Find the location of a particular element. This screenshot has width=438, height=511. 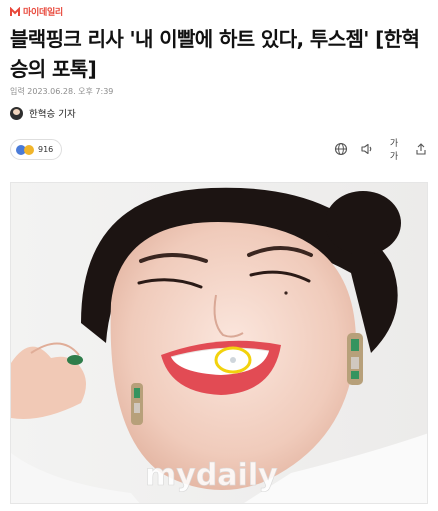

reaction-button: 916 is located at coordinates (36, 149).